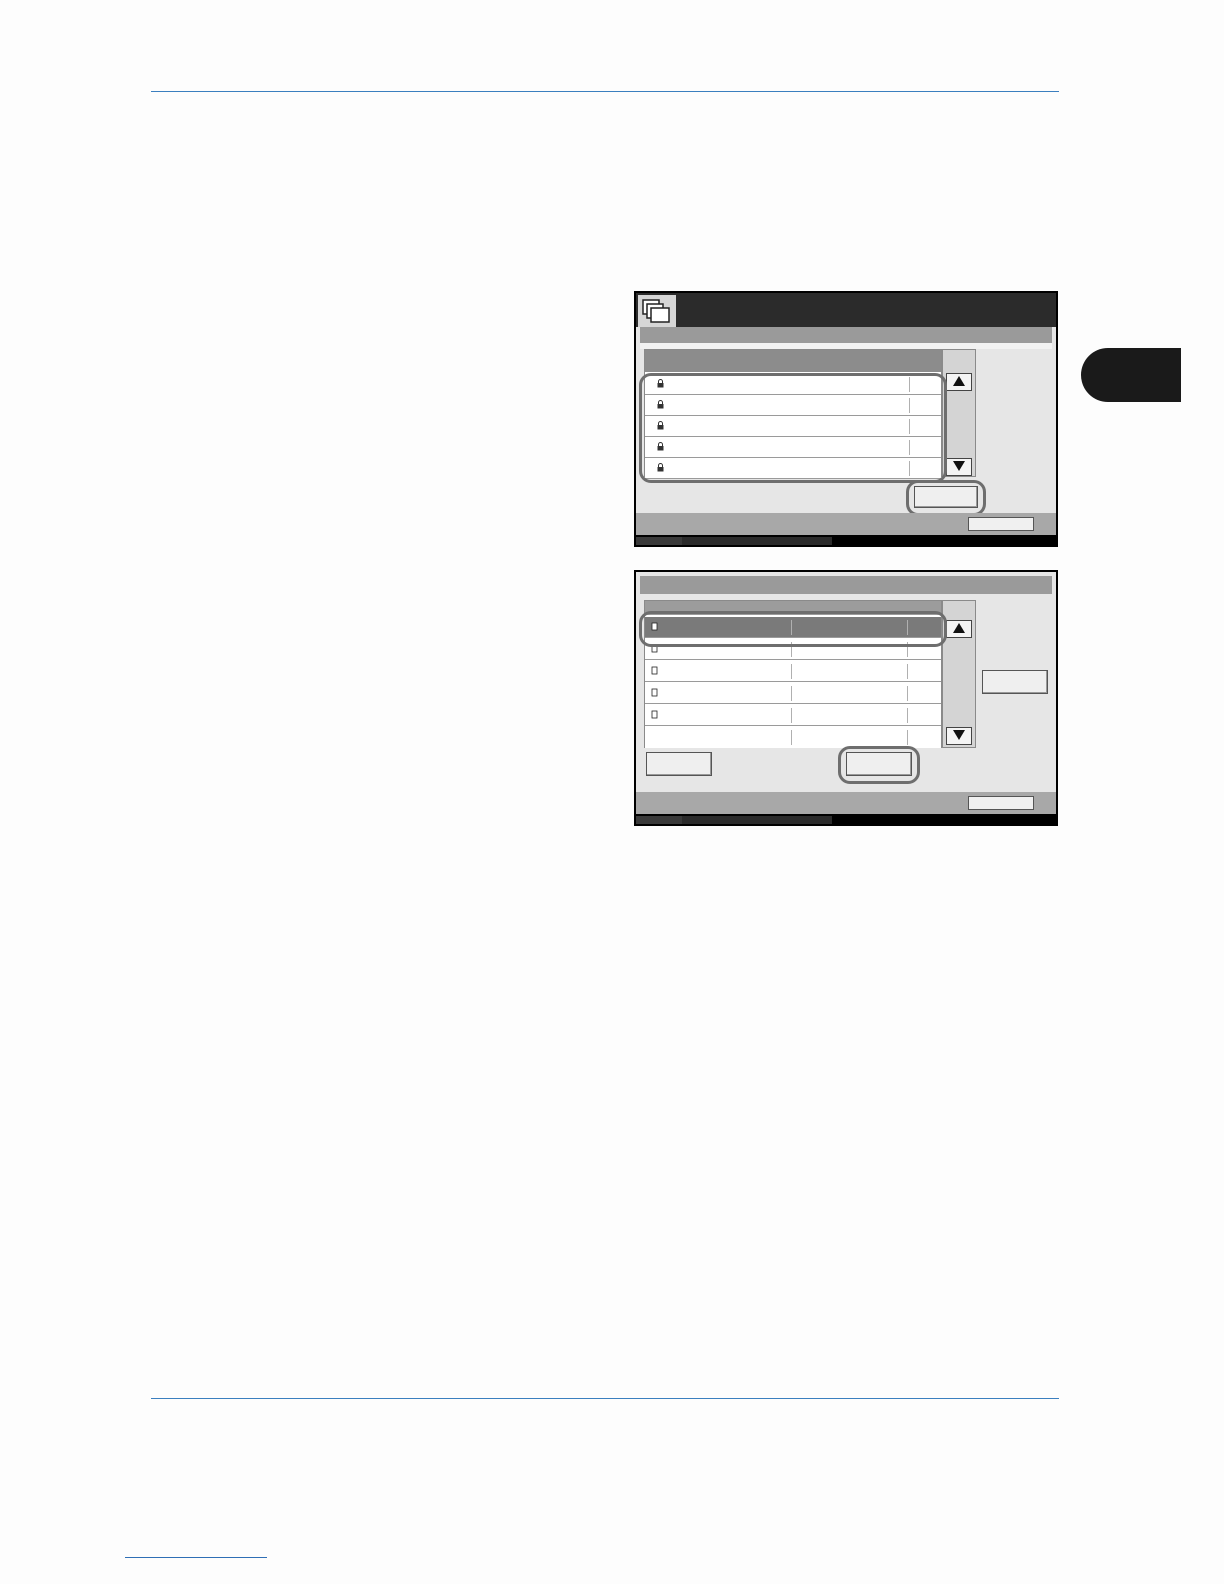  Describe the element at coordinates (657, 311) in the screenshot. I see `document-box-icon` at that location.